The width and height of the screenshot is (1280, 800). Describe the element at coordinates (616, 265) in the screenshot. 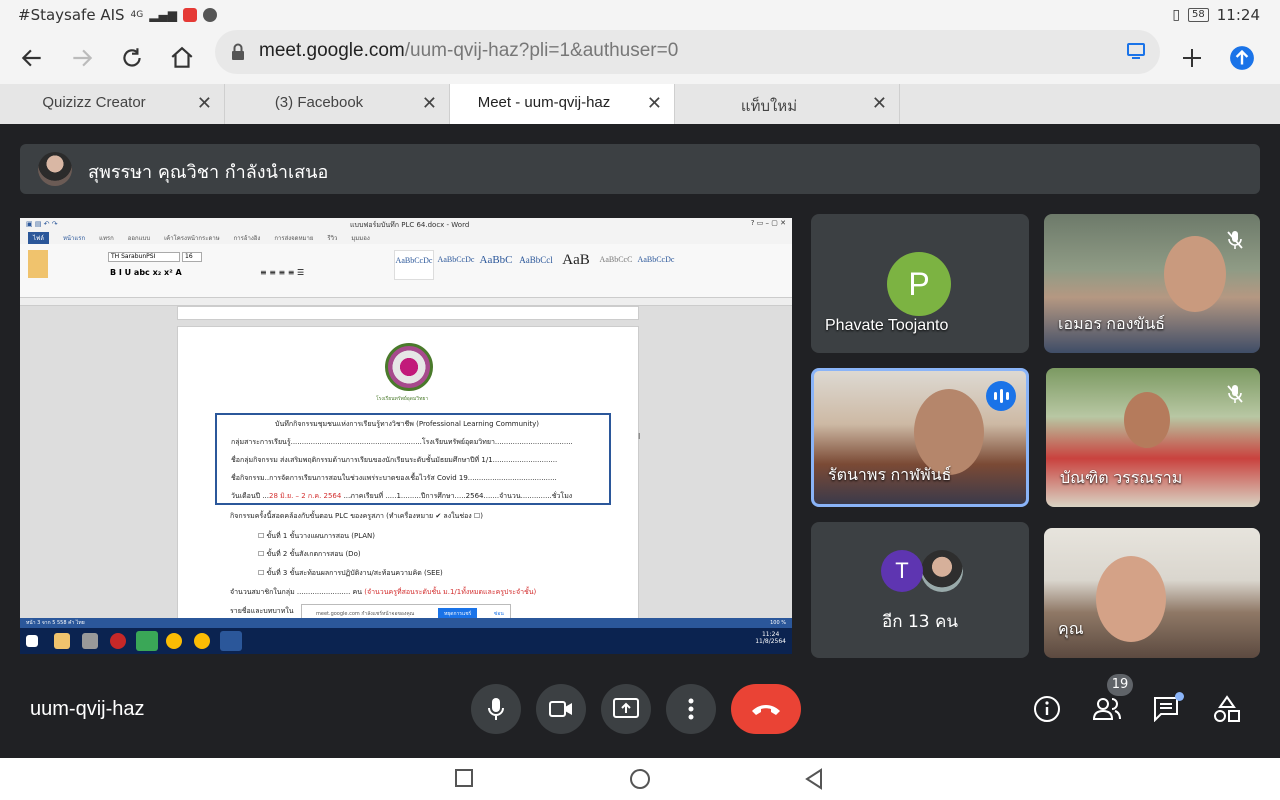

I see `style-subtitle: AaBbCcC` at that location.